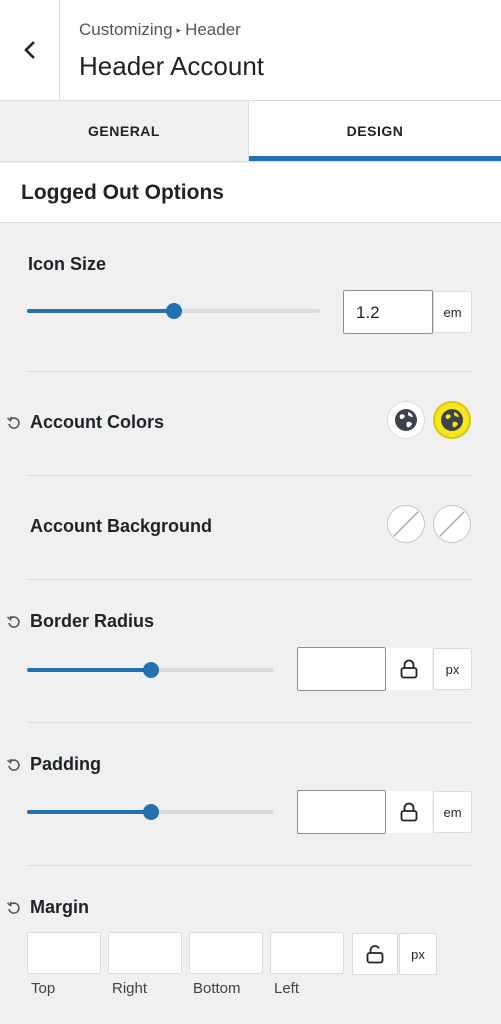  What do you see at coordinates (341, 669) in the screenshot?
I see `border-radius-input` at bounding box center [341, 669].